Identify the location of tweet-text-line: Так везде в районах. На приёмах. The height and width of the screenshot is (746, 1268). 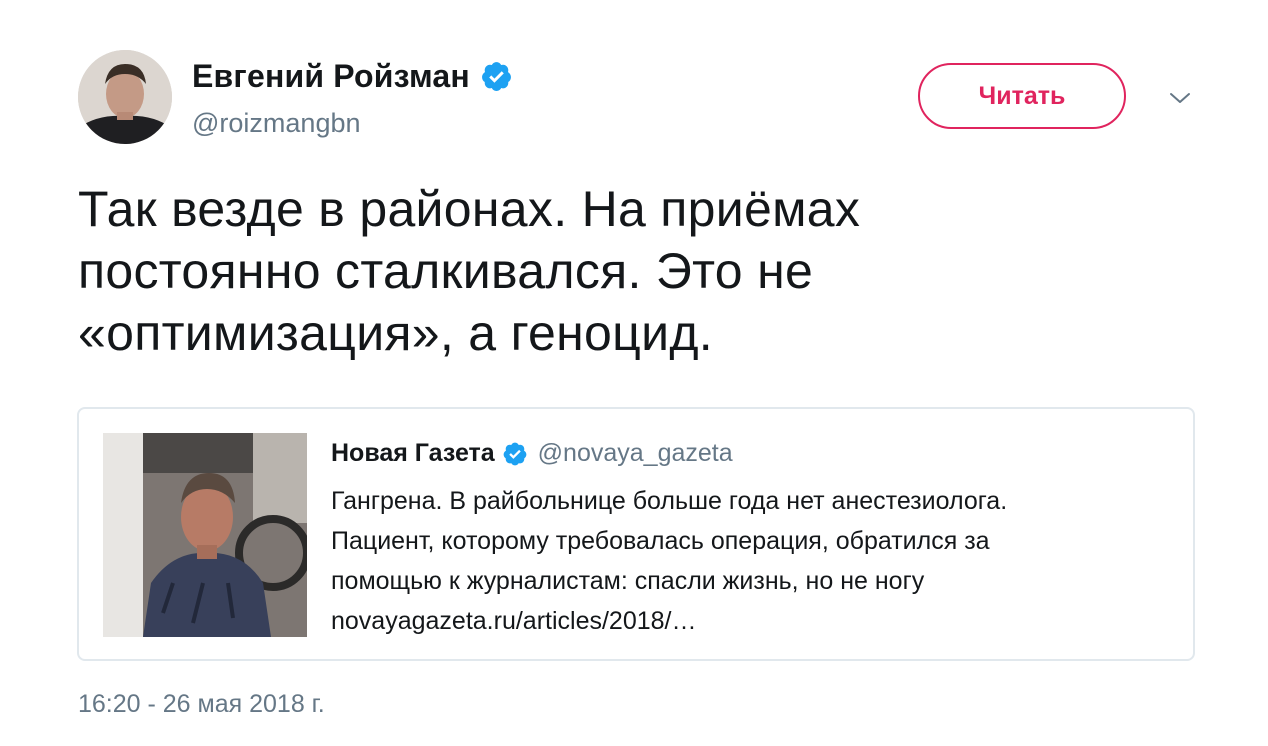
(469, 209).